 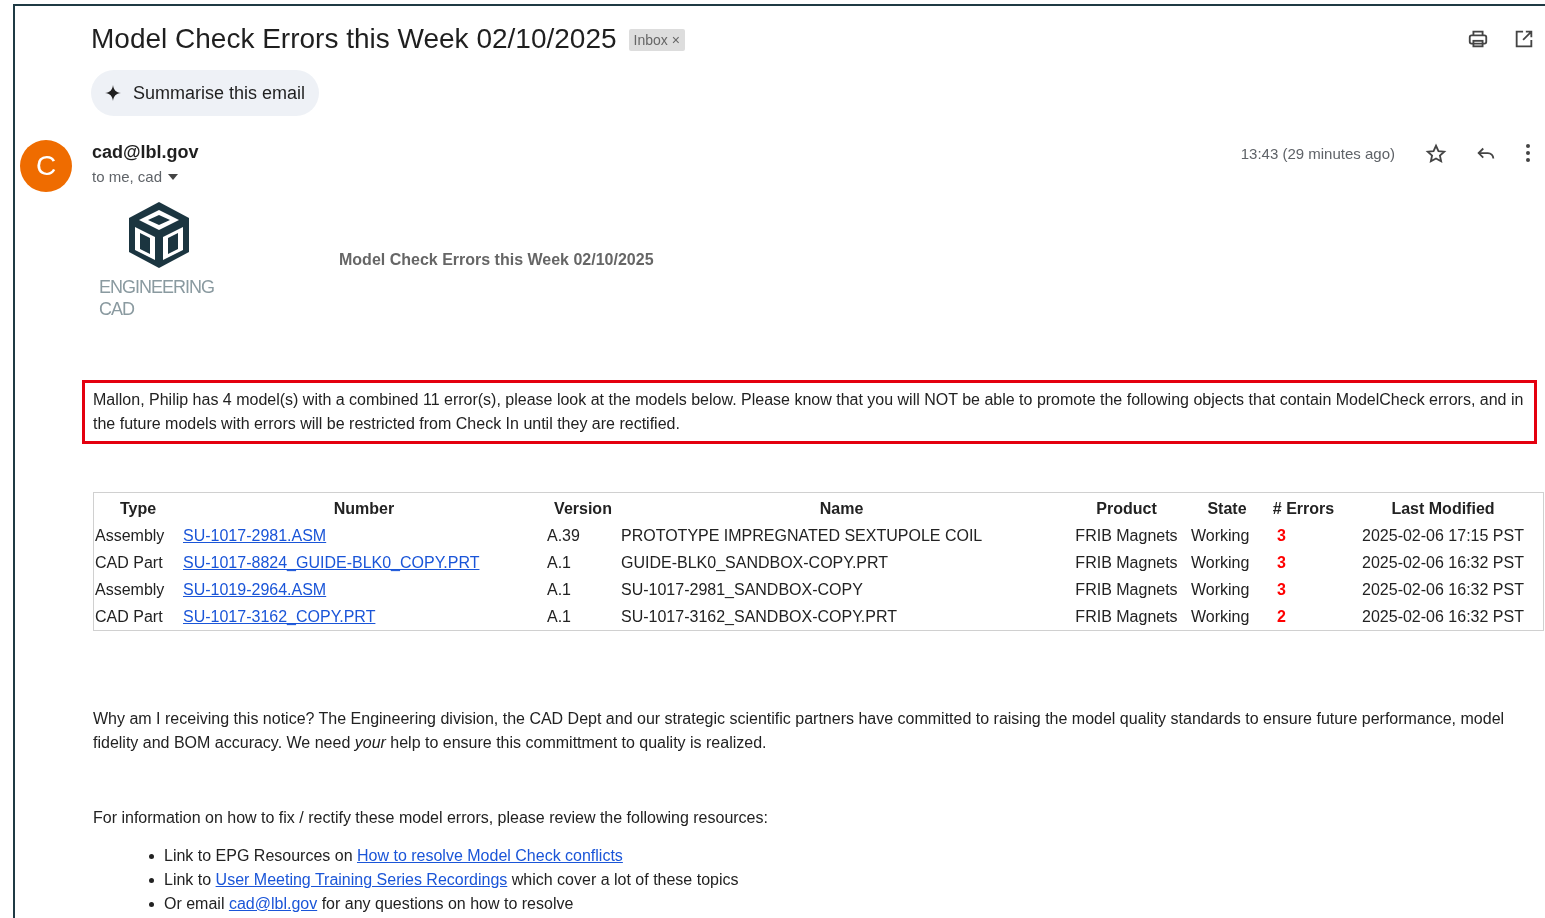 I want to click on part-number-link: SU-1017-2981.ASM, so click(x=255, y=535).